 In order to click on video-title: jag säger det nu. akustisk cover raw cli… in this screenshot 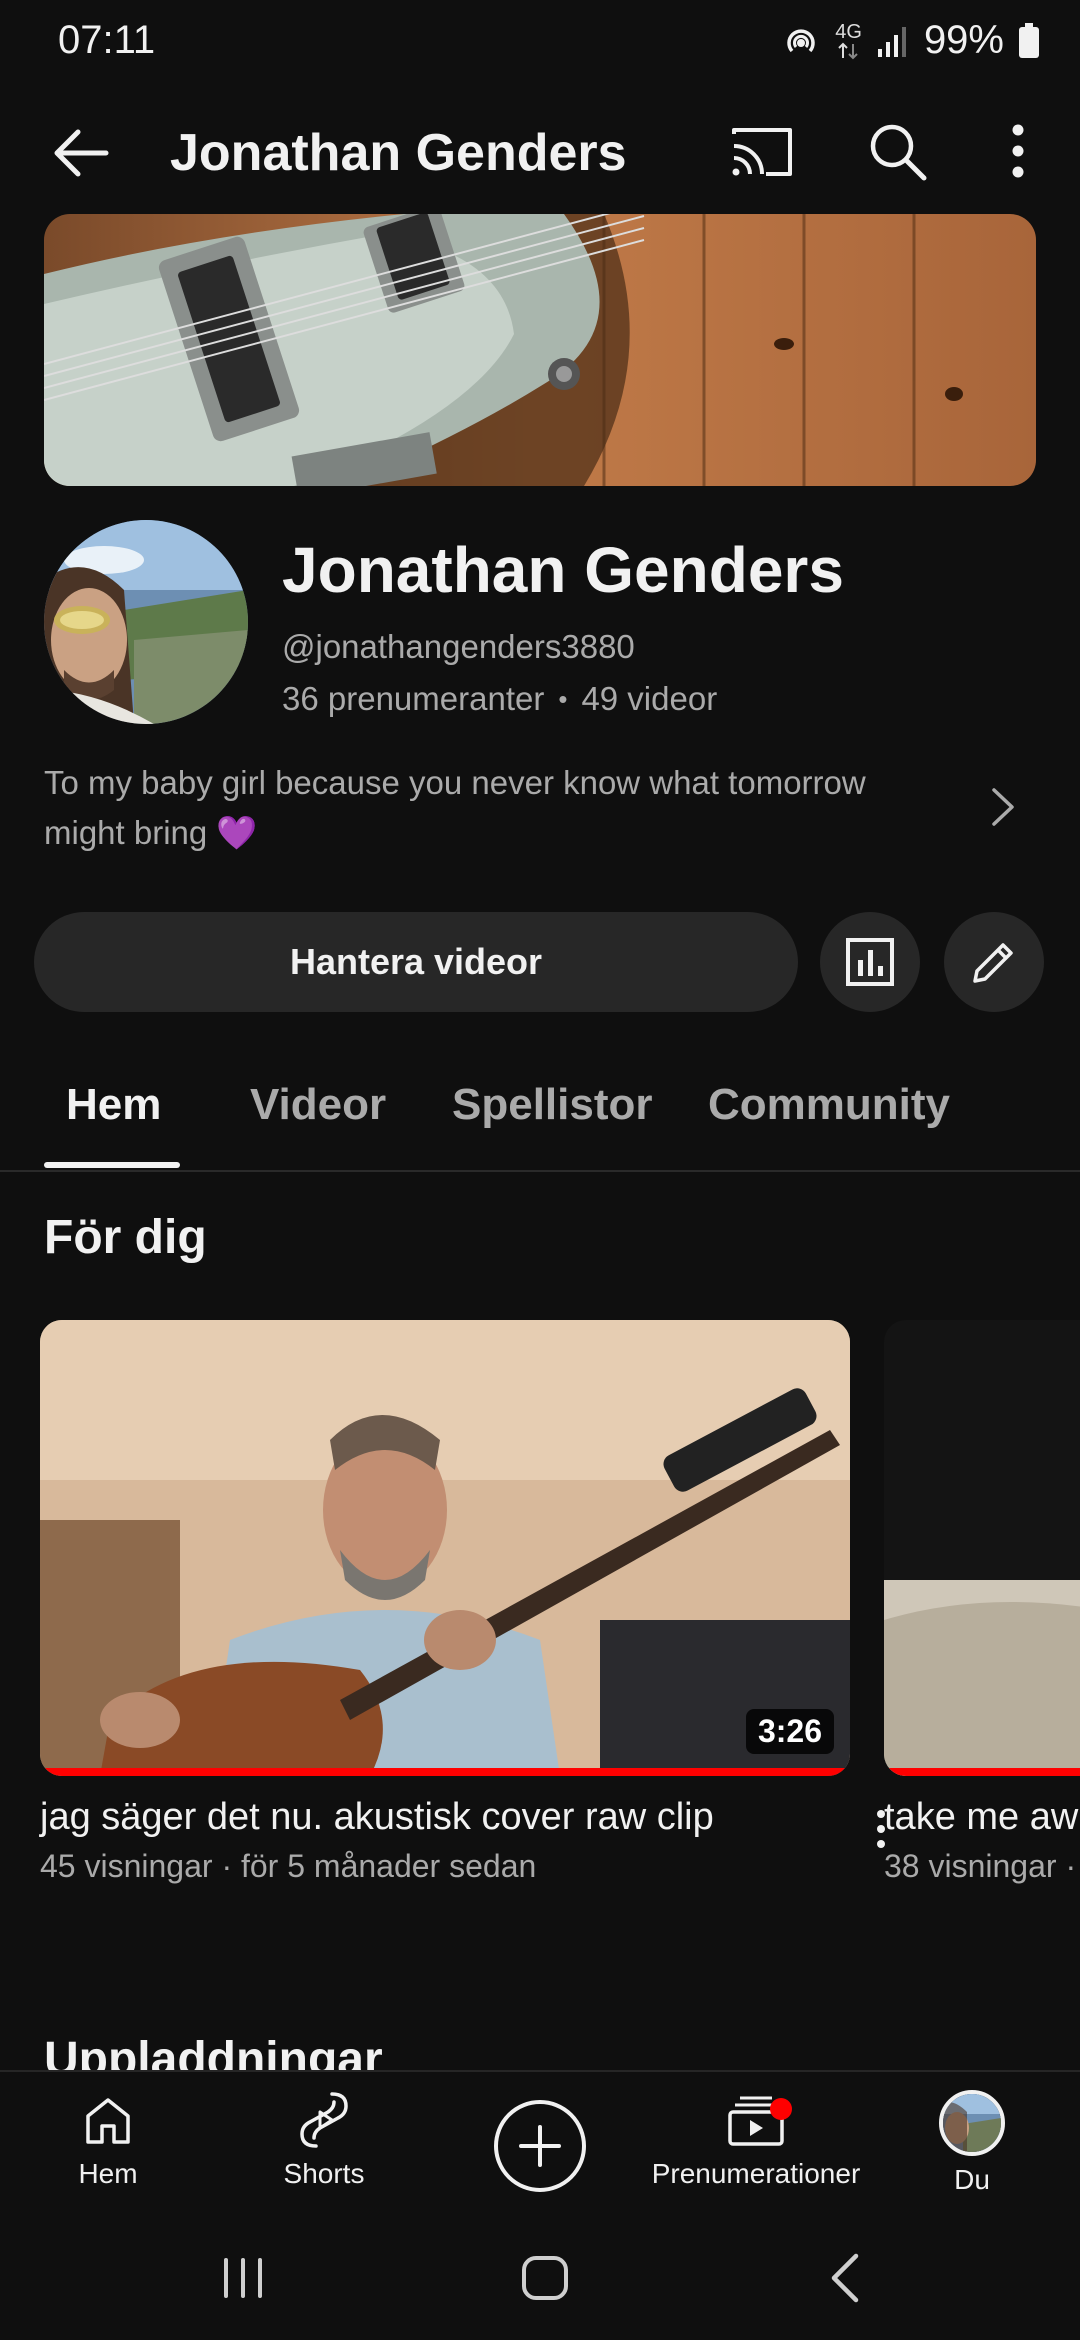, I will do `click(377, 1817)`.